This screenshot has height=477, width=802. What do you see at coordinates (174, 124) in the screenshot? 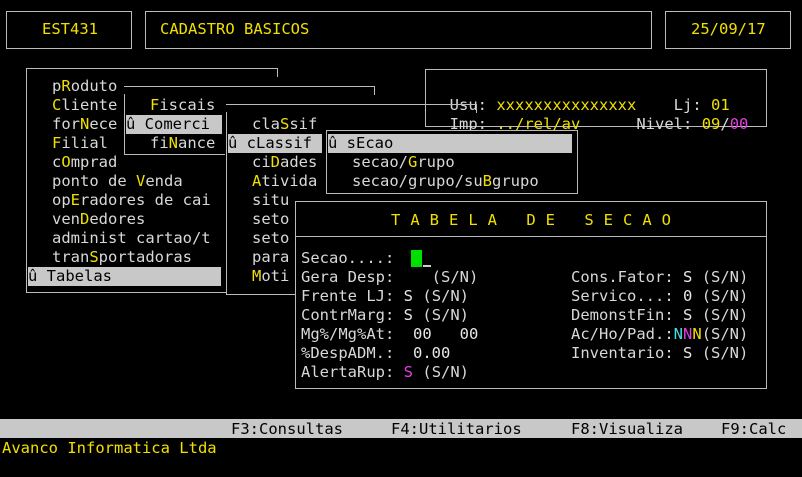
I see `submenu1-item-comerci: û Comerci` at bounding box center [174, 124].